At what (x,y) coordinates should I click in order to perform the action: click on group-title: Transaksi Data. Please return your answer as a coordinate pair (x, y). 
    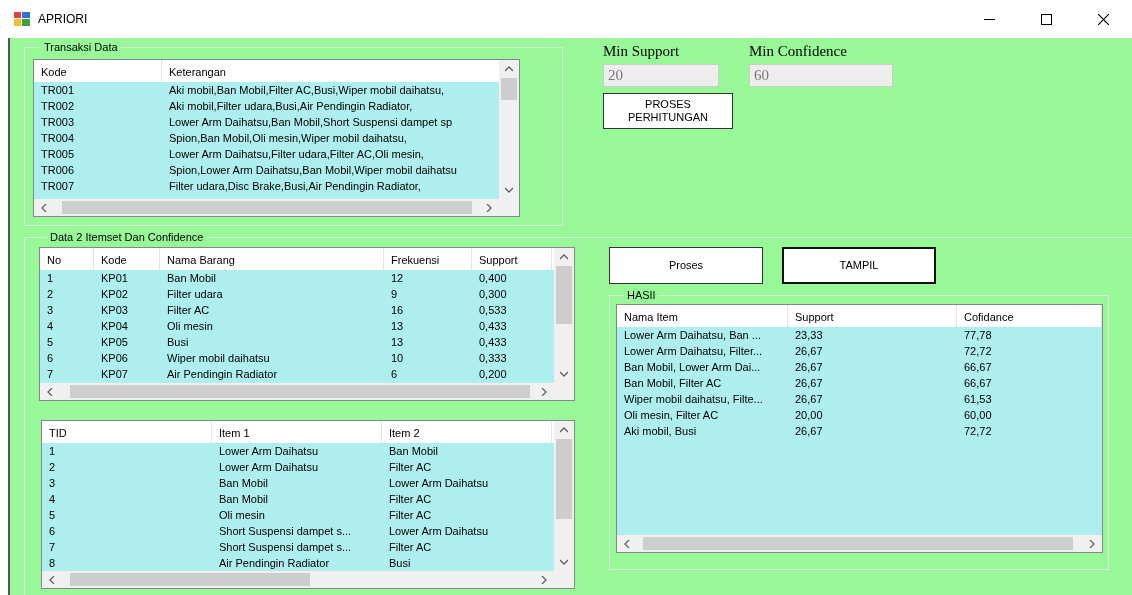
    Looking at the image, I should click on (81, 47).